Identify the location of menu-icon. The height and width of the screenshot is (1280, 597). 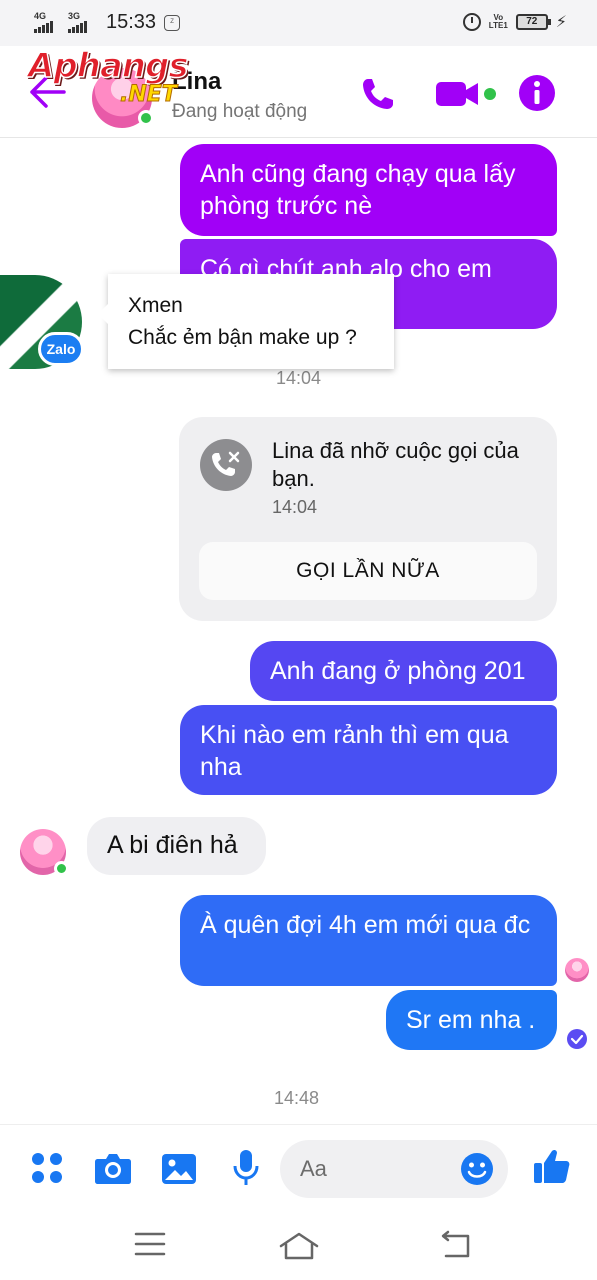
(150, 1244).